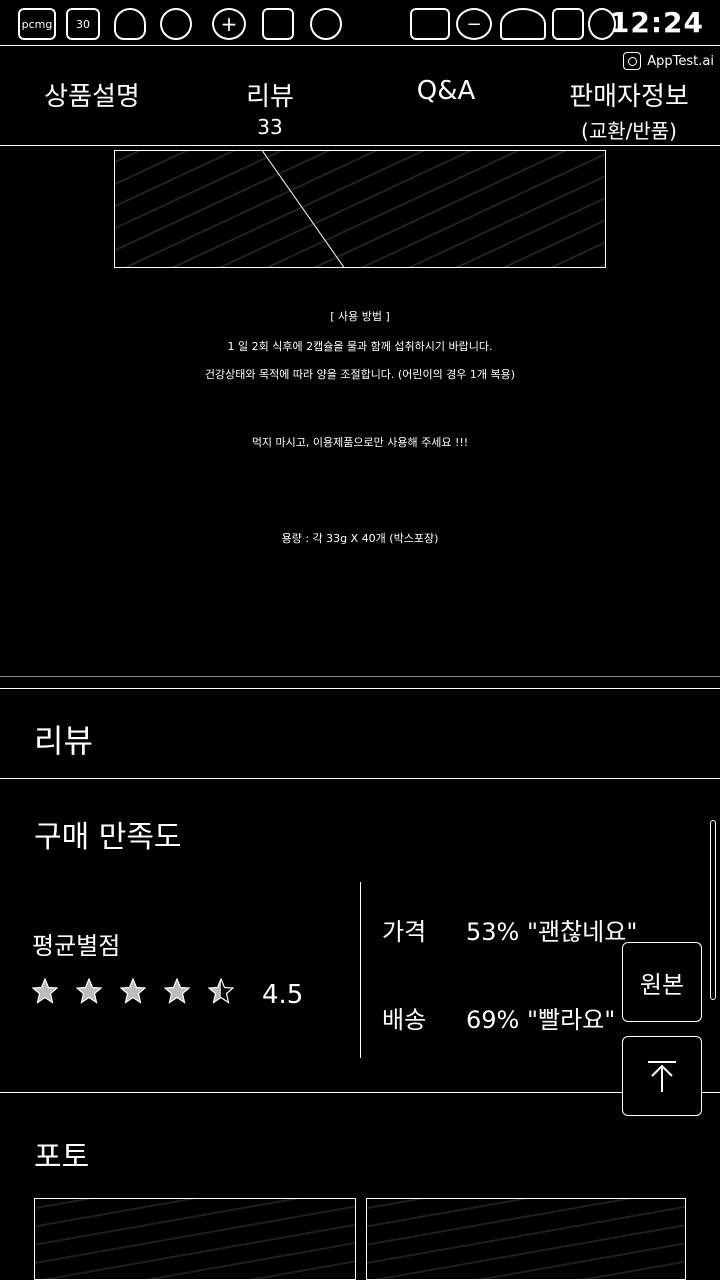 The image size is (720, 1280). Describe the element at coordinates (229, 24) in the screenshot. I see `plus-icon: +` at that location.